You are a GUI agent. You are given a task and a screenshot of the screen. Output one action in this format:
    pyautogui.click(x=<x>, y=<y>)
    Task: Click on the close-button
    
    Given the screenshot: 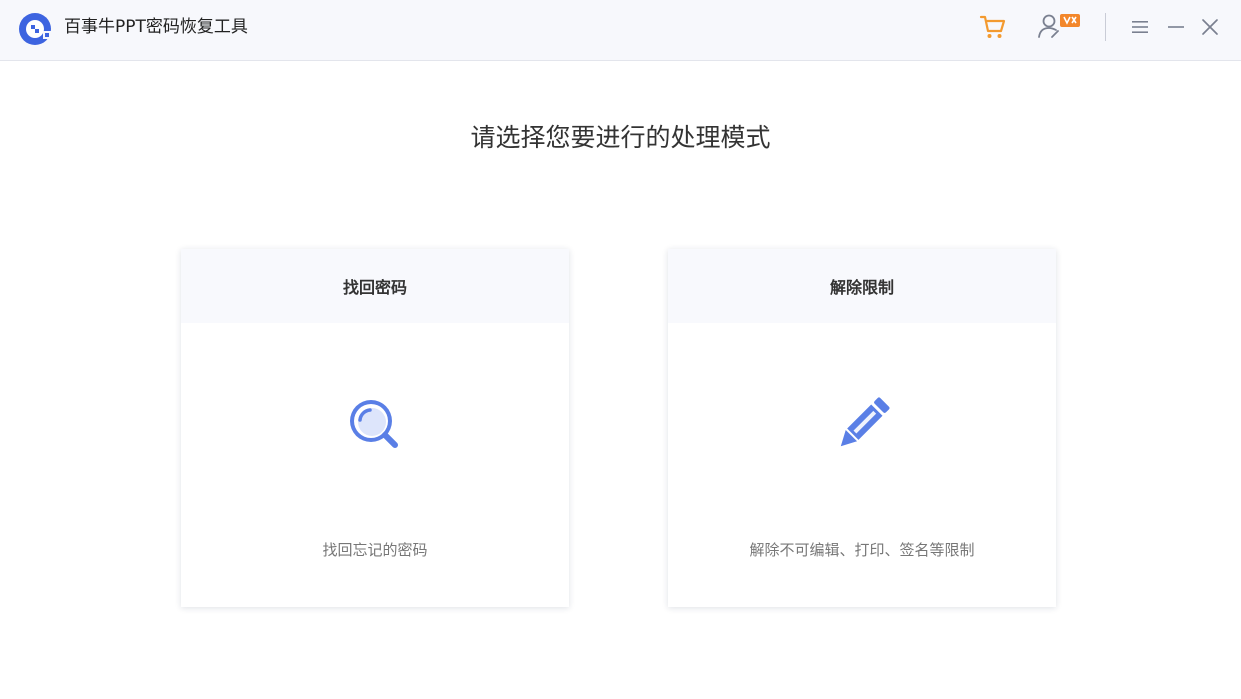 What is the action you would take?
    pyautogui.click(x=1210, y=27)
    